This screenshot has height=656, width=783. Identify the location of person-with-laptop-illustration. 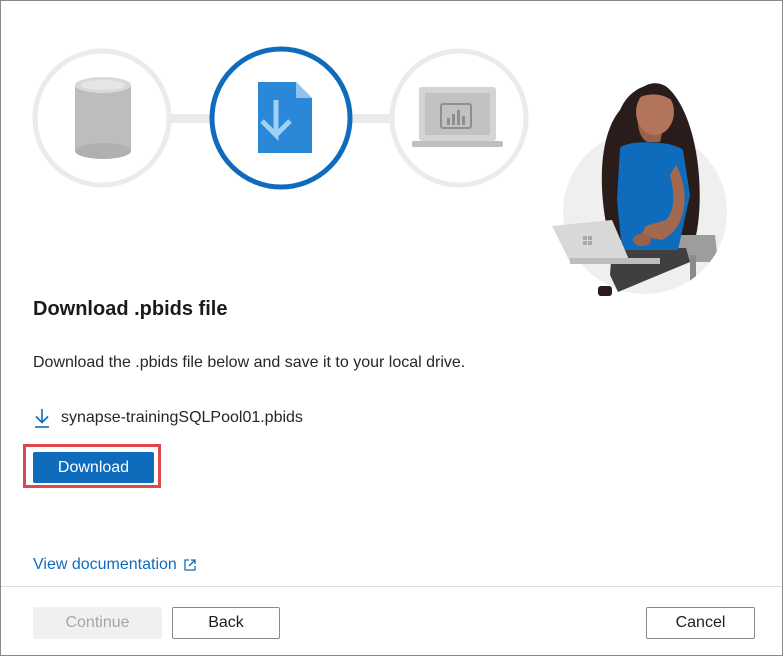
(639, 189).